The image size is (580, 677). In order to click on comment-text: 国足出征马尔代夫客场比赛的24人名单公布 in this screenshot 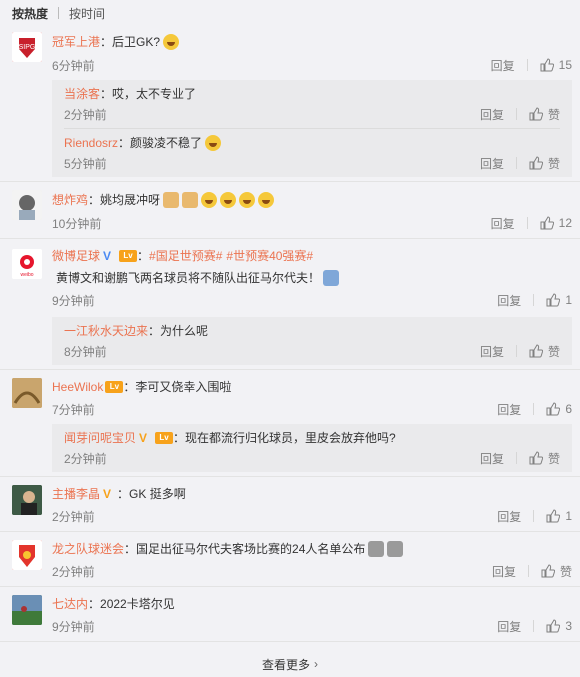, I will do `click(251, 549)`.